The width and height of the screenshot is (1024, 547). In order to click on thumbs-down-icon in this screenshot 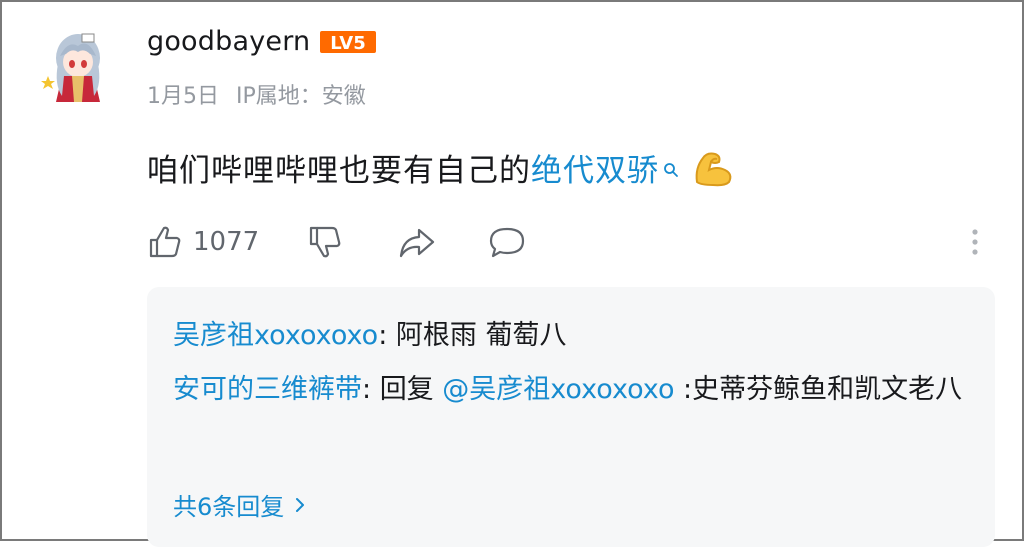, I will do `click(325, 242)`.